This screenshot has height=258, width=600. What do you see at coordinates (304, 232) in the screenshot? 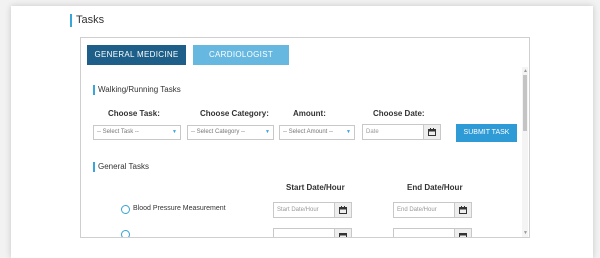
I see `next-start-date-input` at bounding box center [304, 232].